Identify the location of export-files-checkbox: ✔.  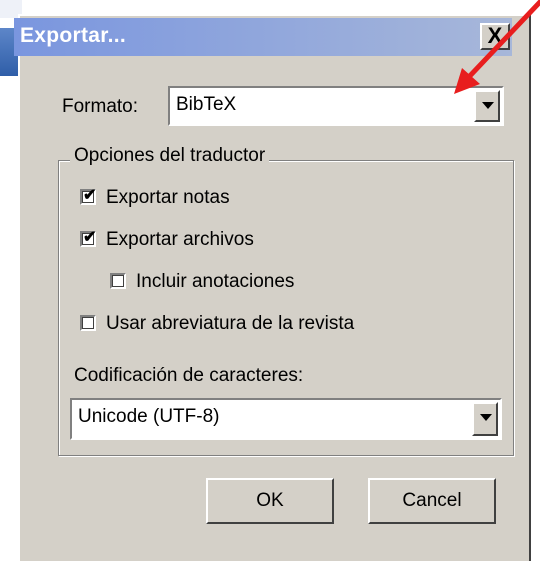
(88, 238).